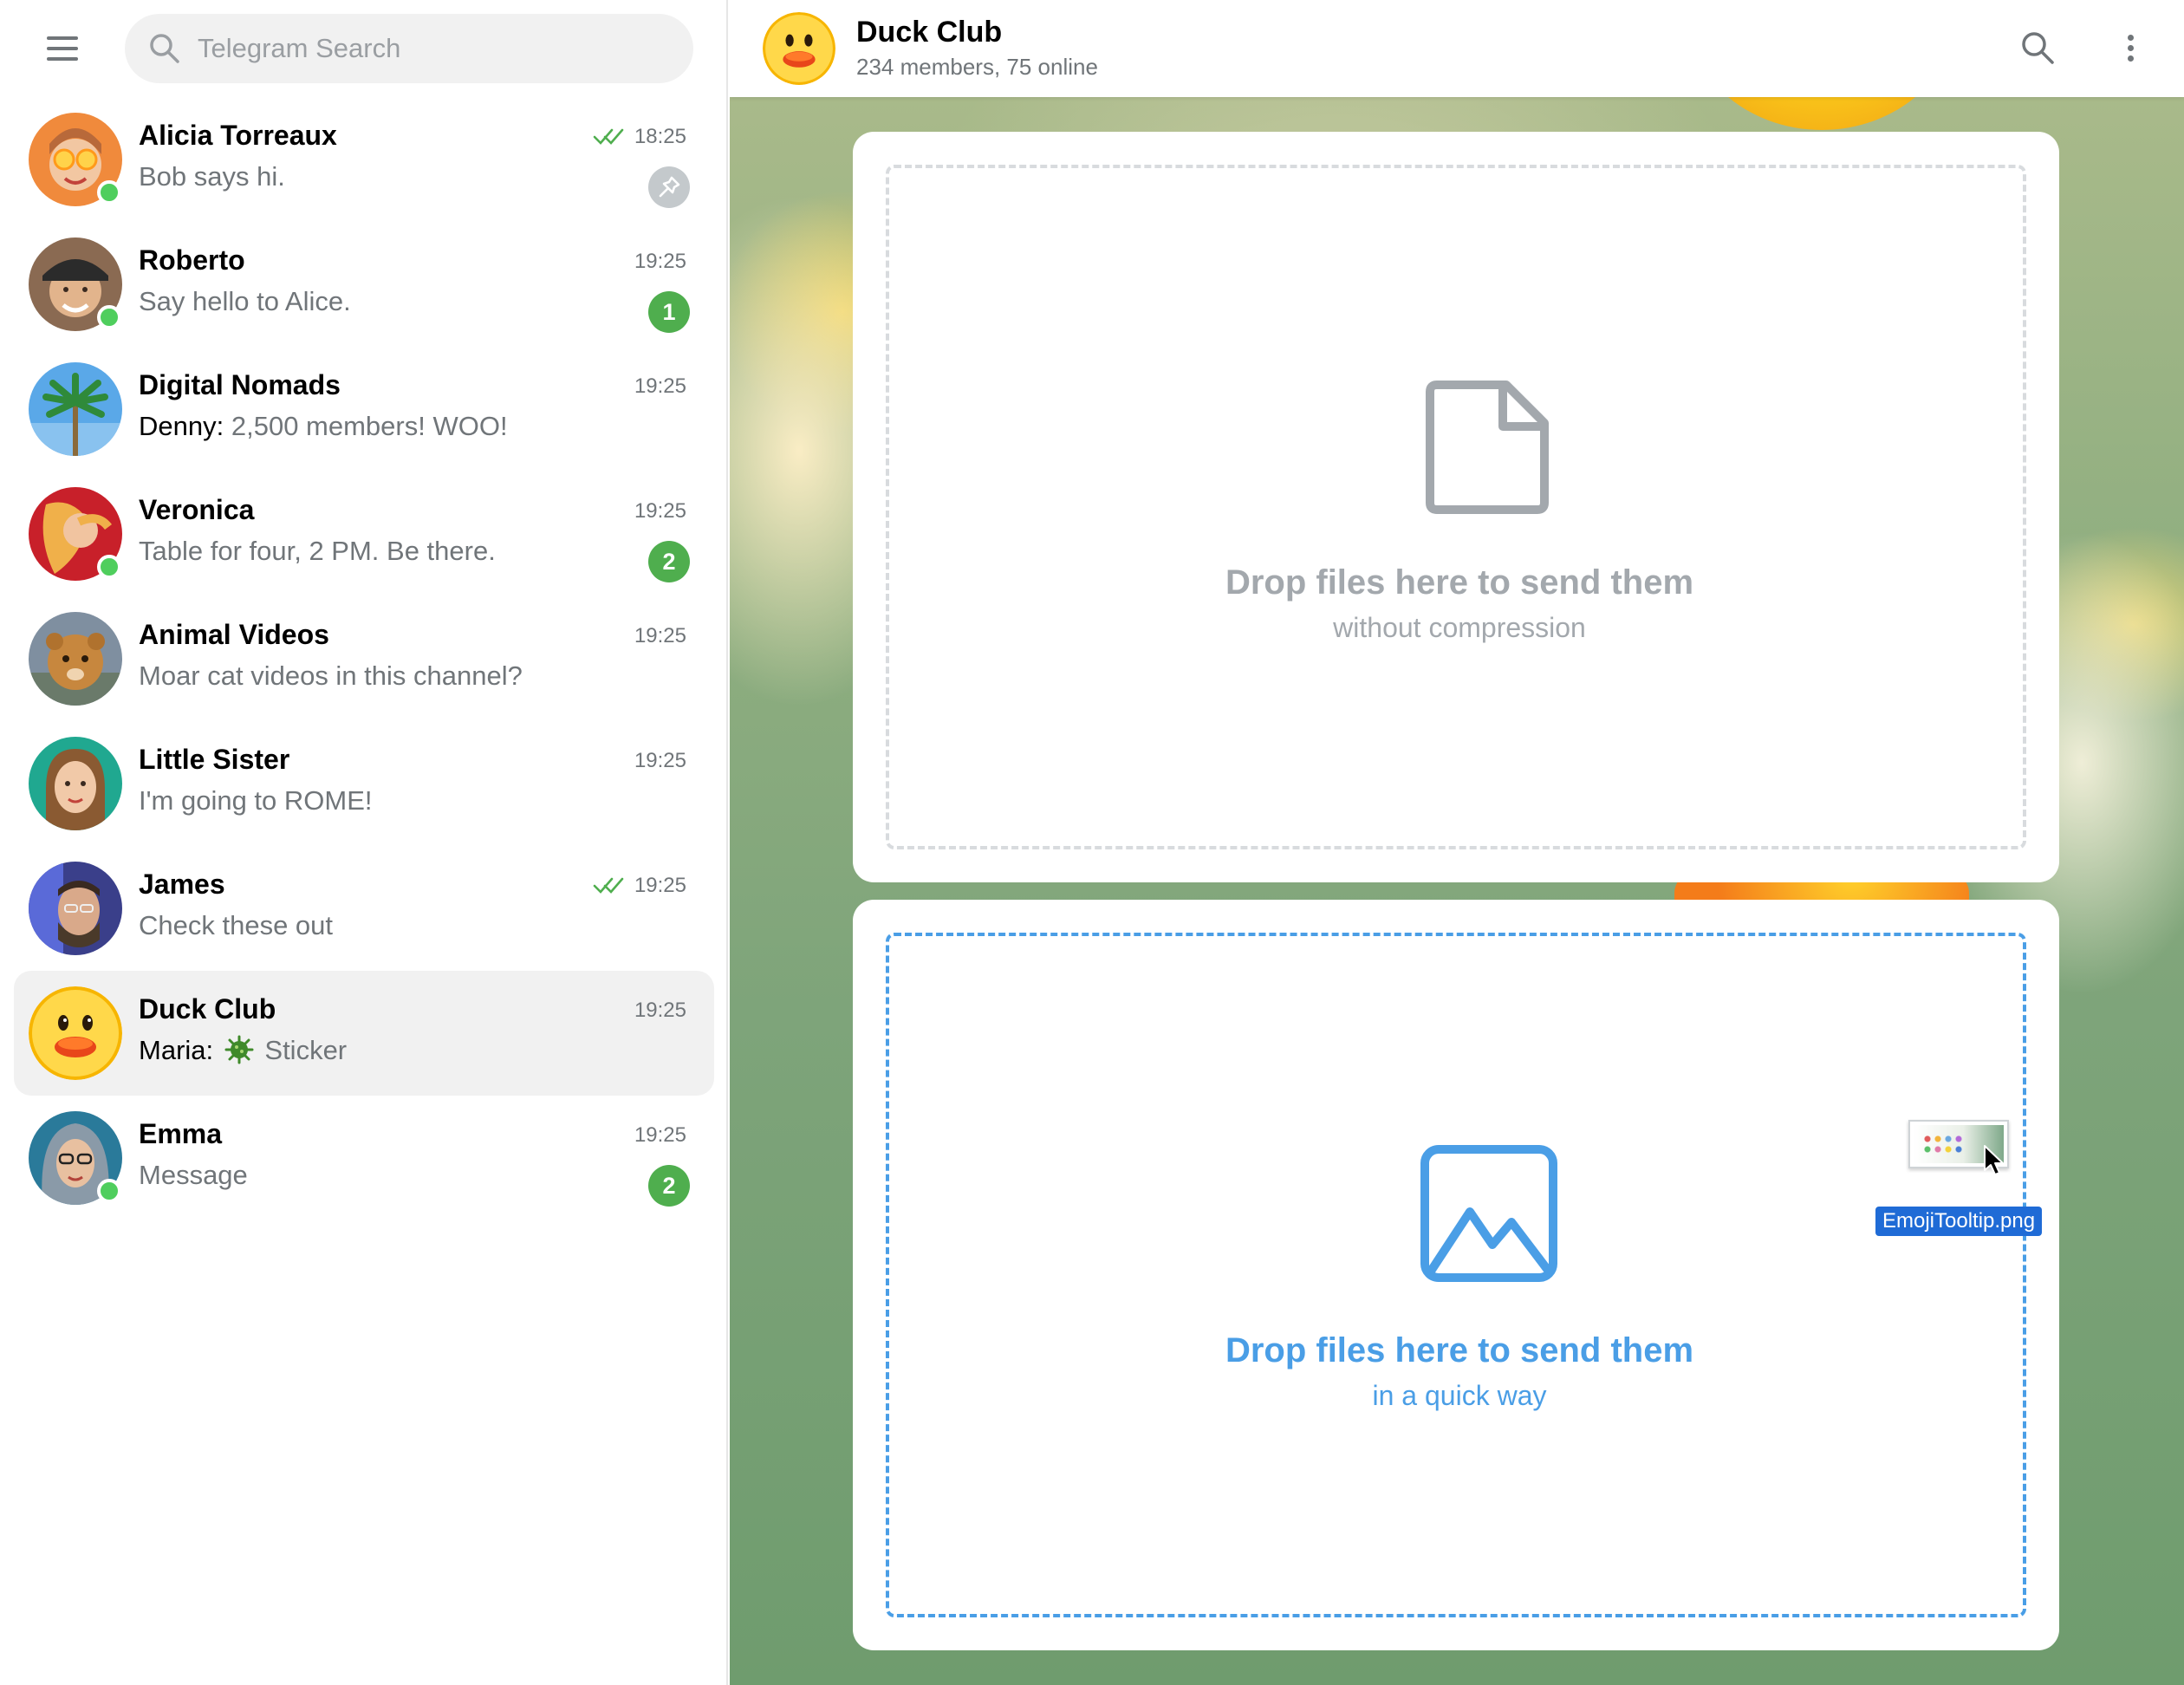 The width and height of the screenshot is (2184, 1685). What do you see at coordinates (1994, 1160) in the screenshot?
I see `cursor-icon` at bounding box center [1994, 1160].